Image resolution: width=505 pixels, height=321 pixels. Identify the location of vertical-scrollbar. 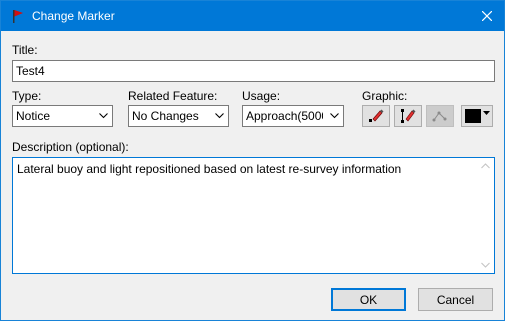
(485, 215).